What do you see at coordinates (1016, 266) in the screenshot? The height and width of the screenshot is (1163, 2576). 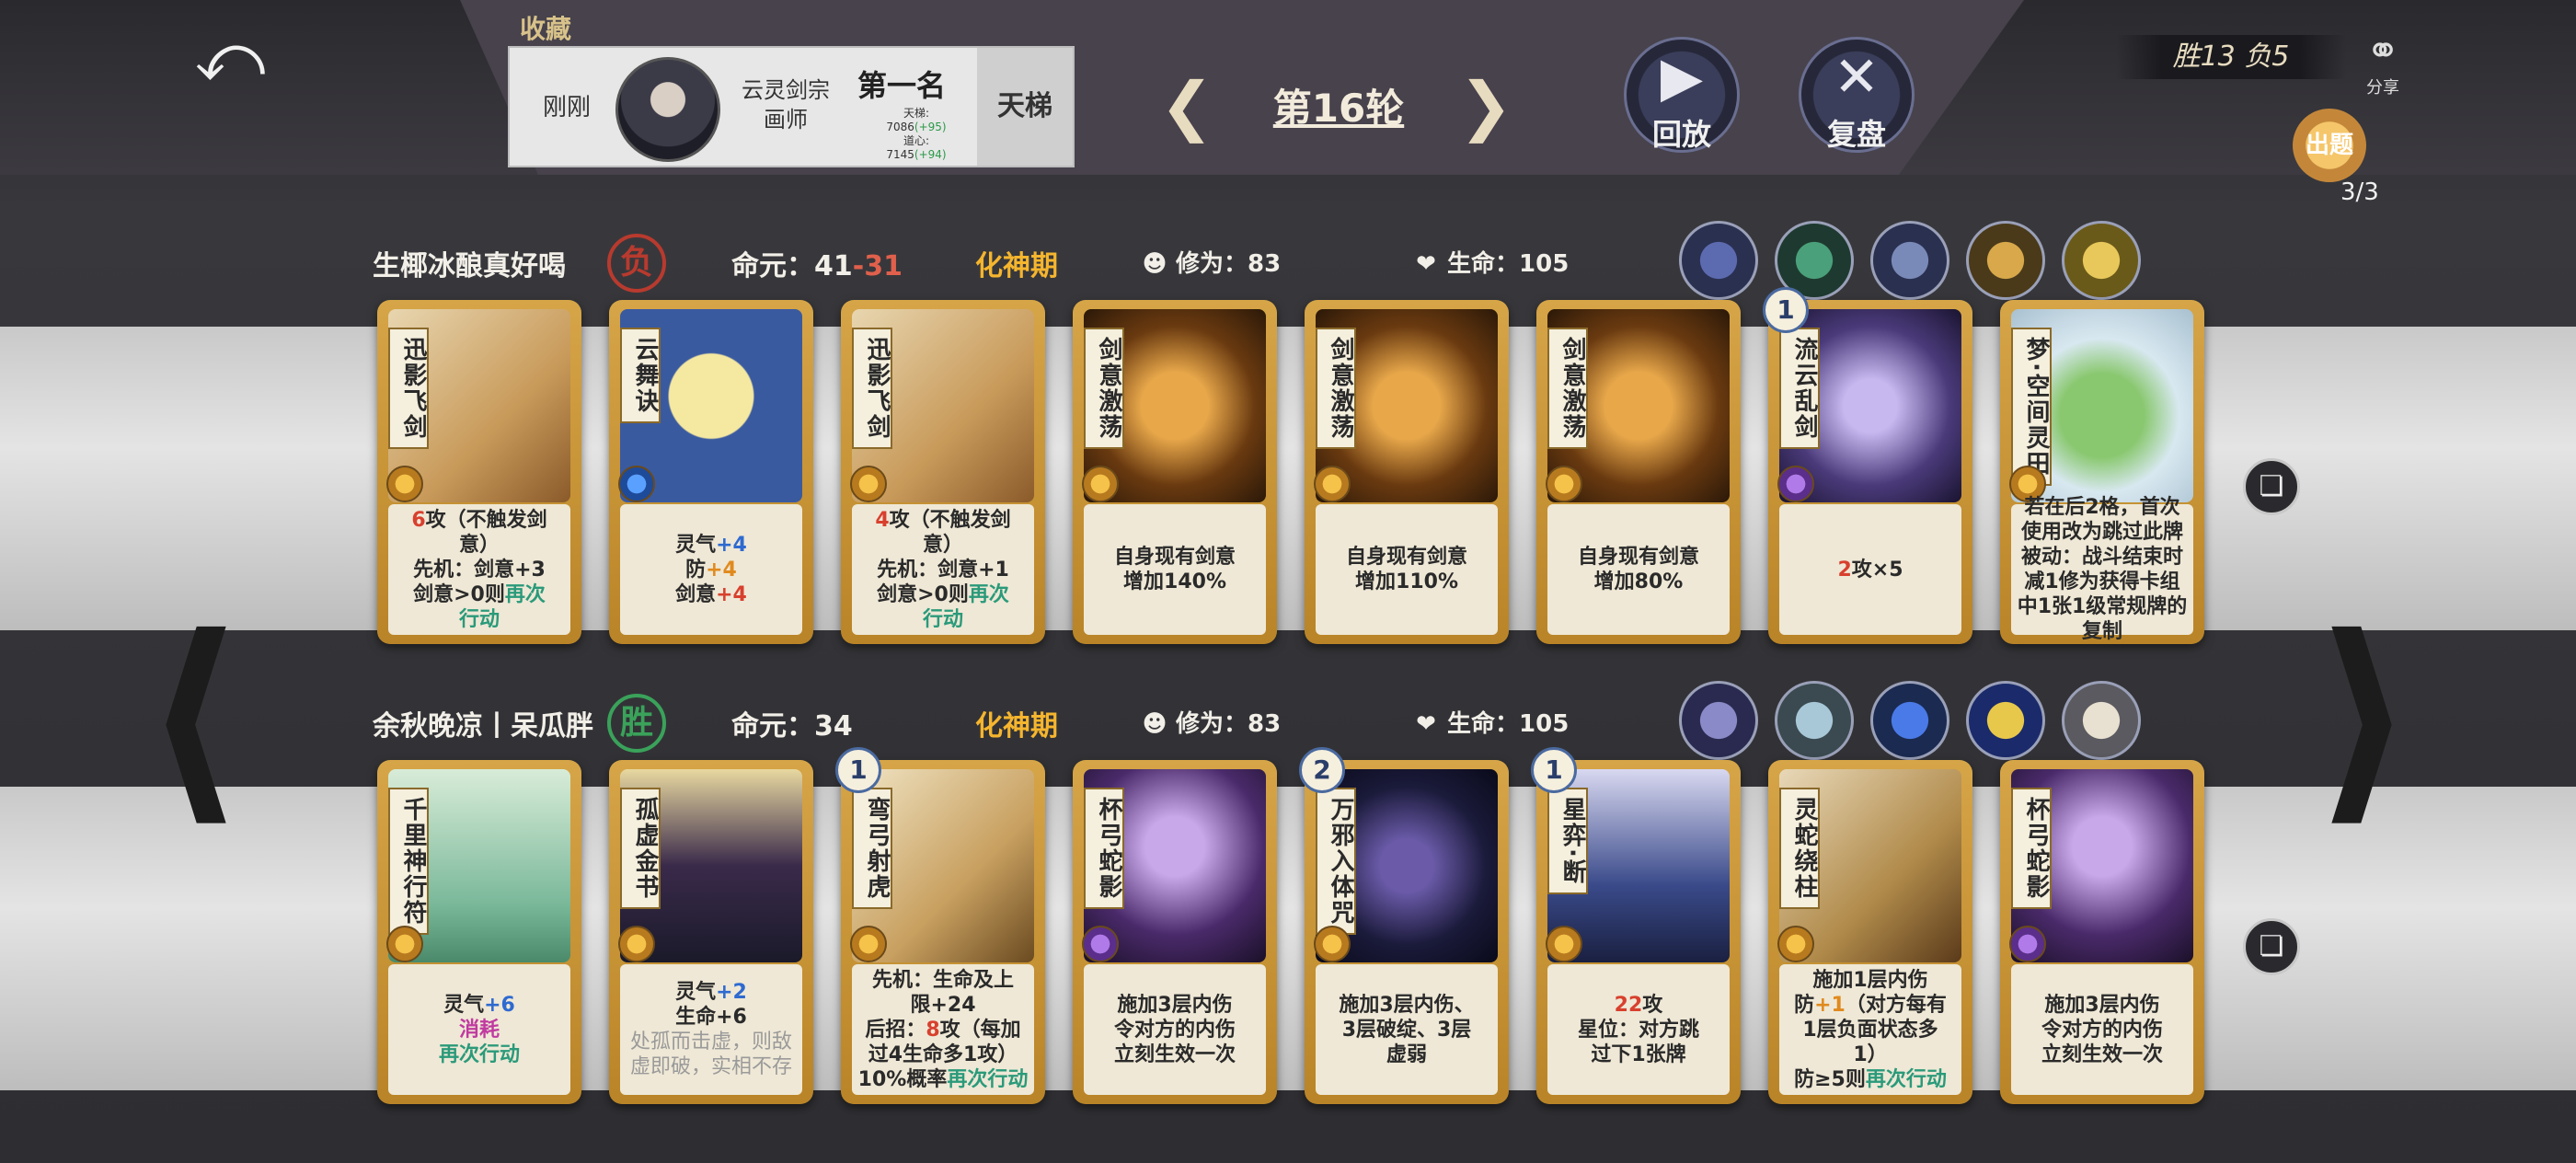 I see `realm-label: 化神期` at bounding box center [1016, 266].